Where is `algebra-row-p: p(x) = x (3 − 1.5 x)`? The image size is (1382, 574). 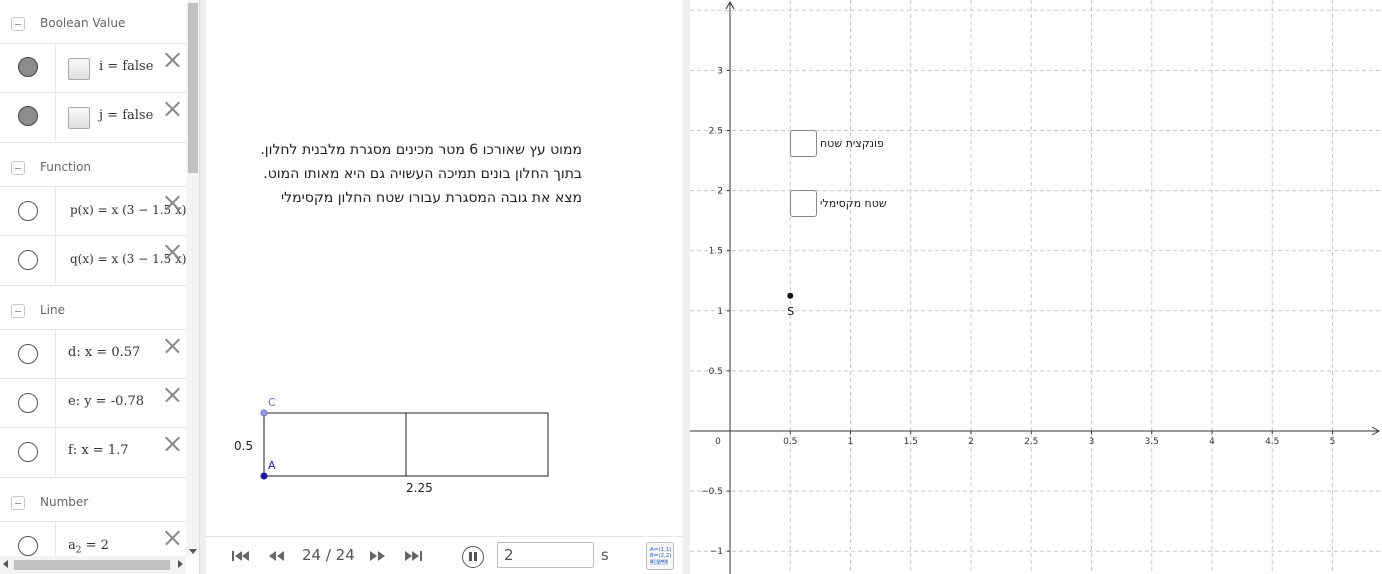
algebra-row-p: p(x) = x (3 − 1.5 x) is located at coordinates (93, 210).